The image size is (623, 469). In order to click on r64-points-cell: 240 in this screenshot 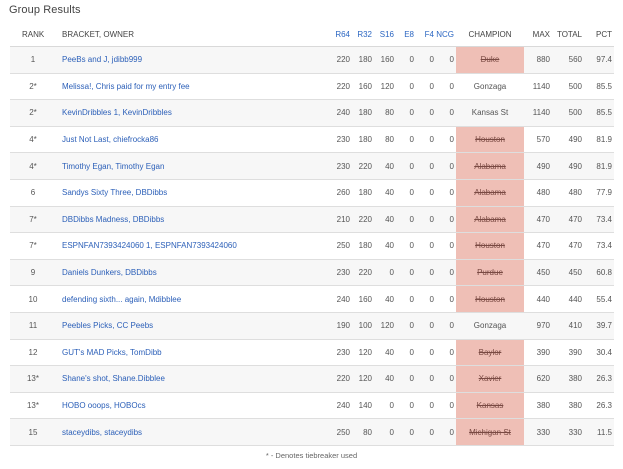, I will do `click(341, 113)`.